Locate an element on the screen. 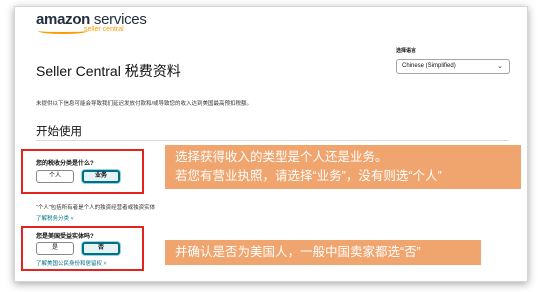 This screenshot has height=292, width=548. logo-subtitle: seller central is located at coordinates (104, 29).